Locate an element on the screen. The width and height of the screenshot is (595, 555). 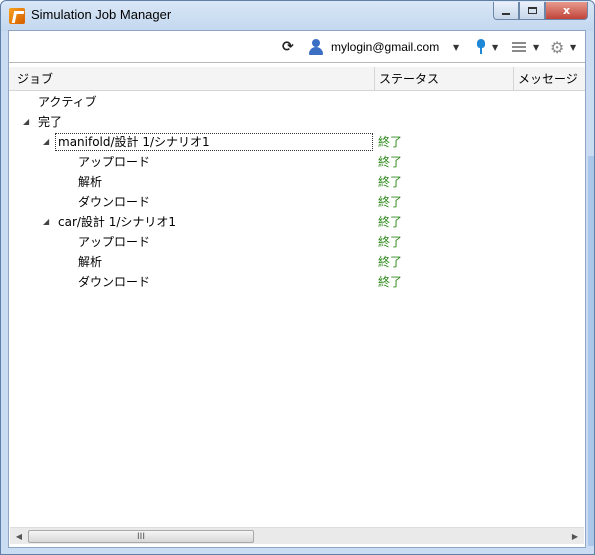
window-controls: x is located at coordinates (540, 12).